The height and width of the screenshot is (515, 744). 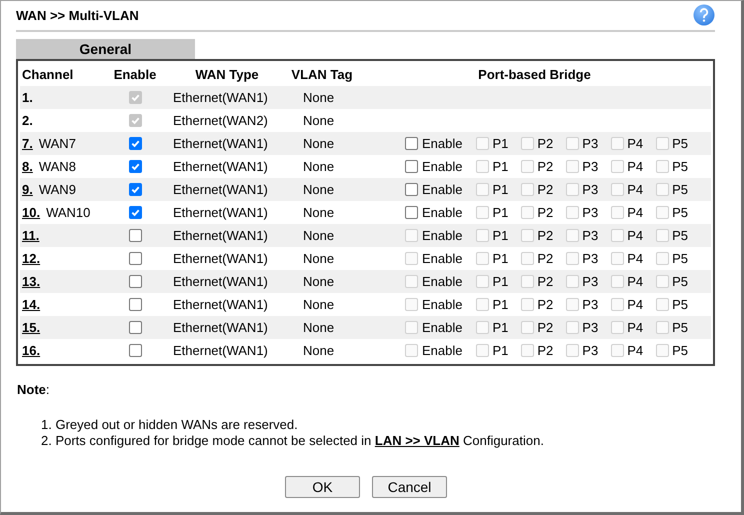 I want to click on help-icon, so click(x=704, y=15).